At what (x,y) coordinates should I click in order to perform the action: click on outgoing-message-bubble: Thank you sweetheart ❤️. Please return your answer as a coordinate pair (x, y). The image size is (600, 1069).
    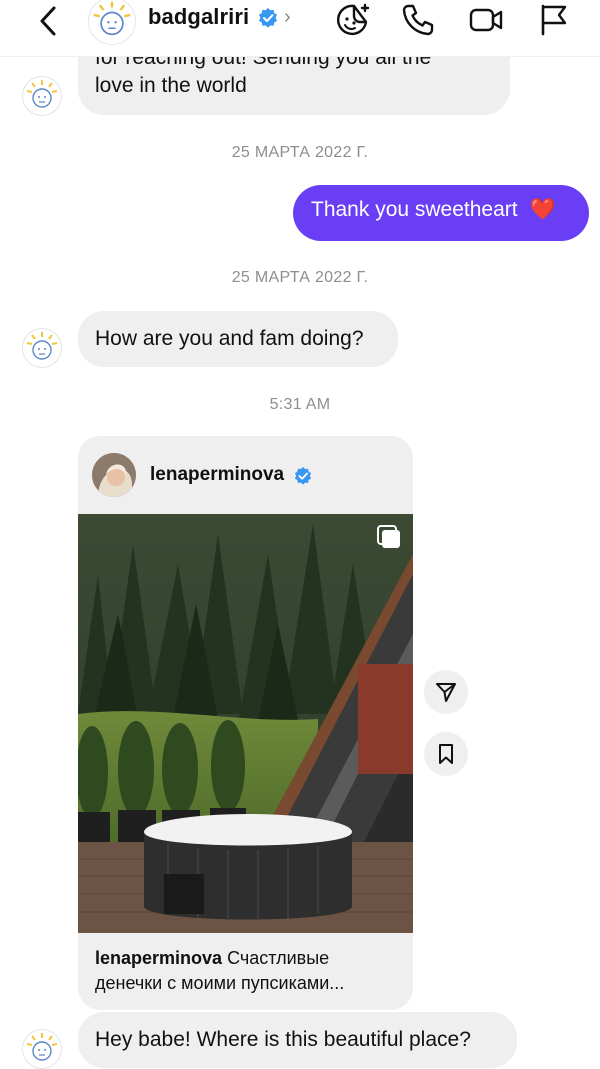
    Looking at the image, I should click on (441, 213).